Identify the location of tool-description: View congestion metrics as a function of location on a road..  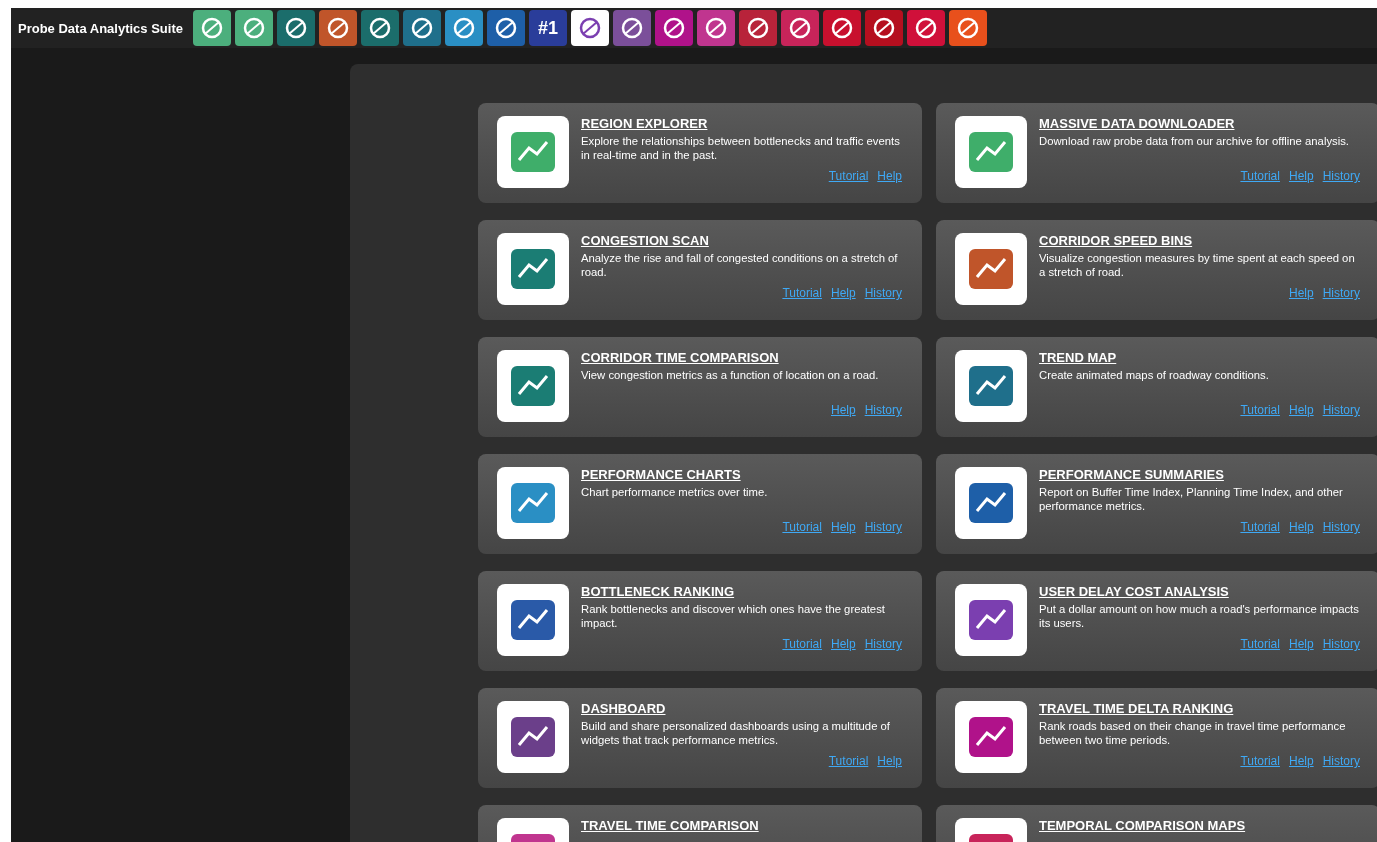
(730, 375).